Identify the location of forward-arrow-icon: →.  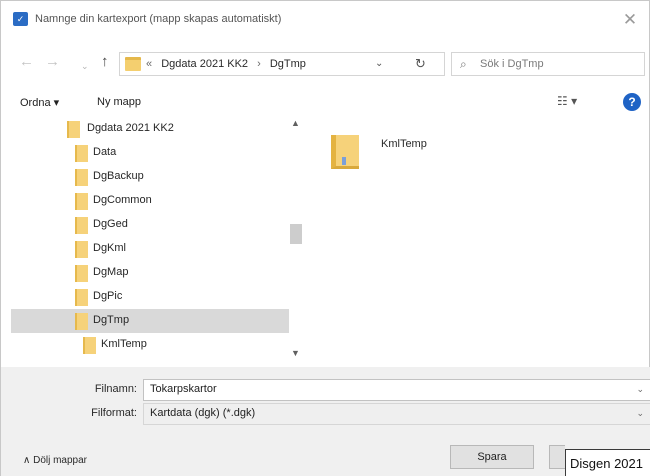
(52, 62).